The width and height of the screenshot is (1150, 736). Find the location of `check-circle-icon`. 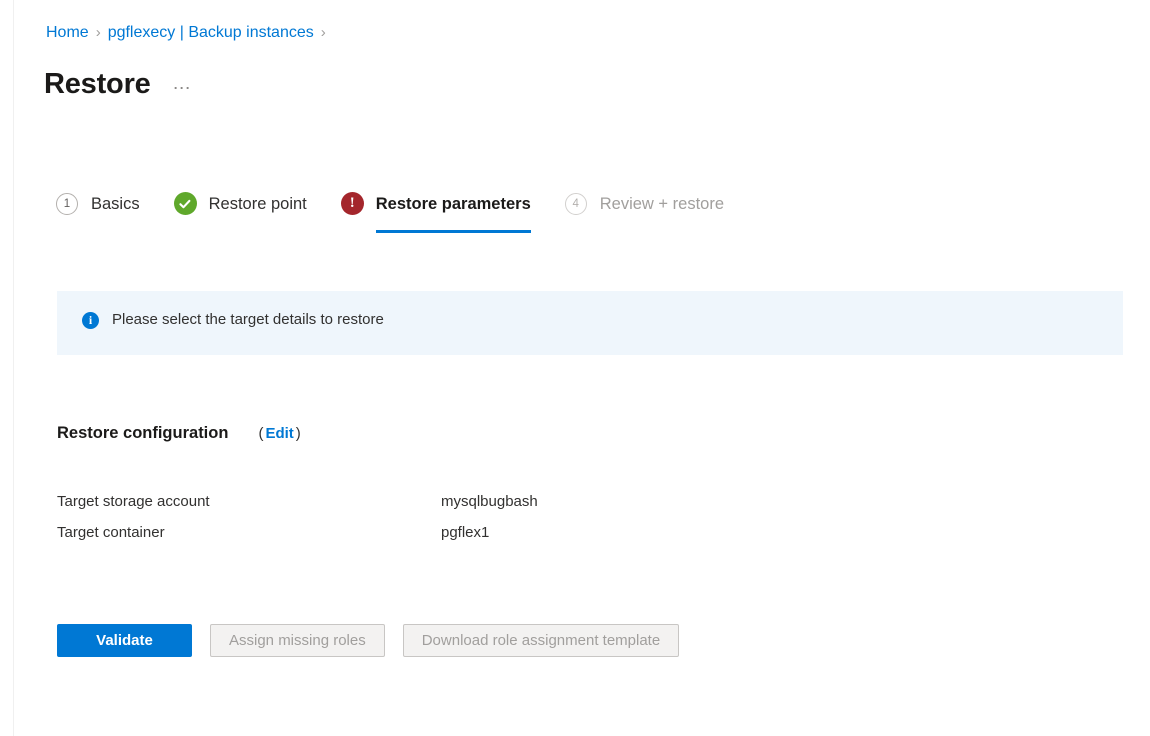

check-circle-icon is located at coordinates (185, 204).